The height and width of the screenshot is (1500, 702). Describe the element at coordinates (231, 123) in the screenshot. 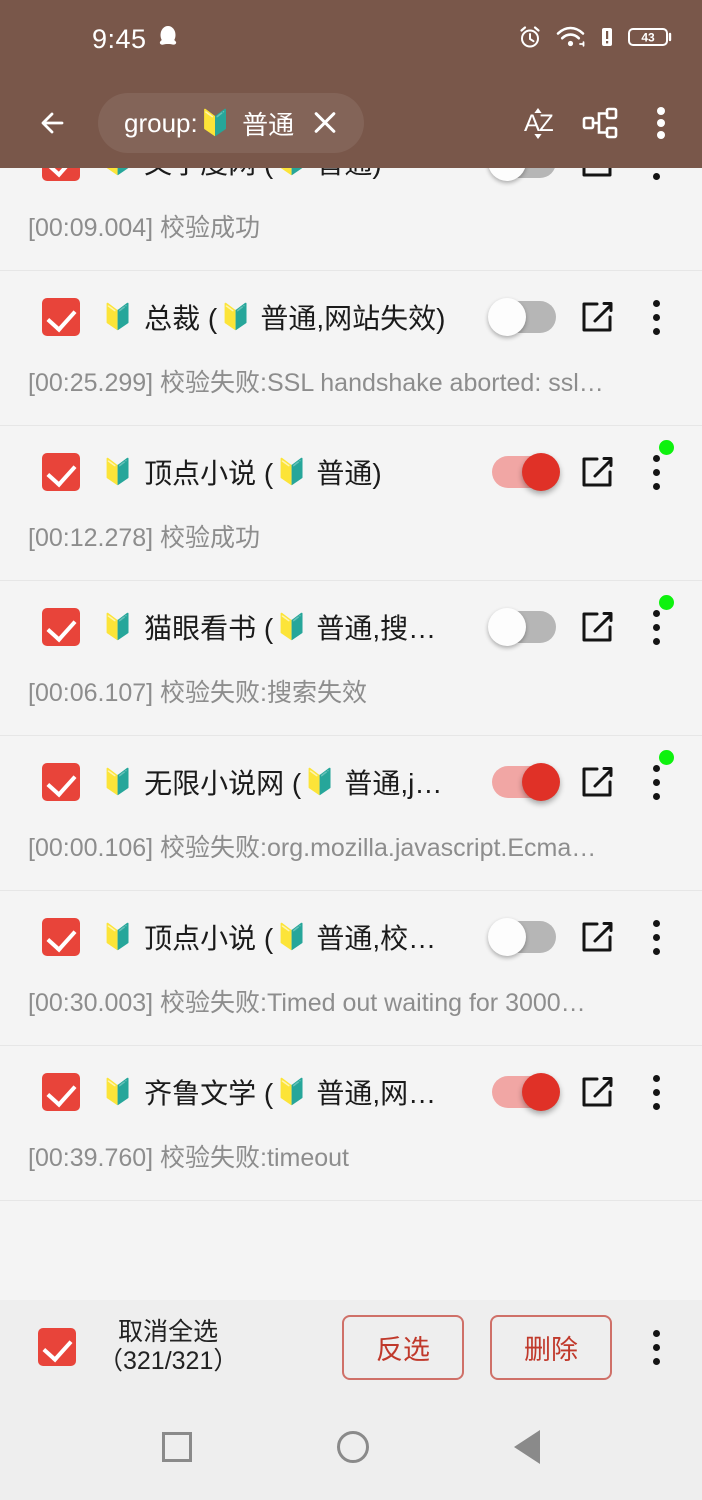

I see `search-filter-chip: group: 🔰 普通` at that location.